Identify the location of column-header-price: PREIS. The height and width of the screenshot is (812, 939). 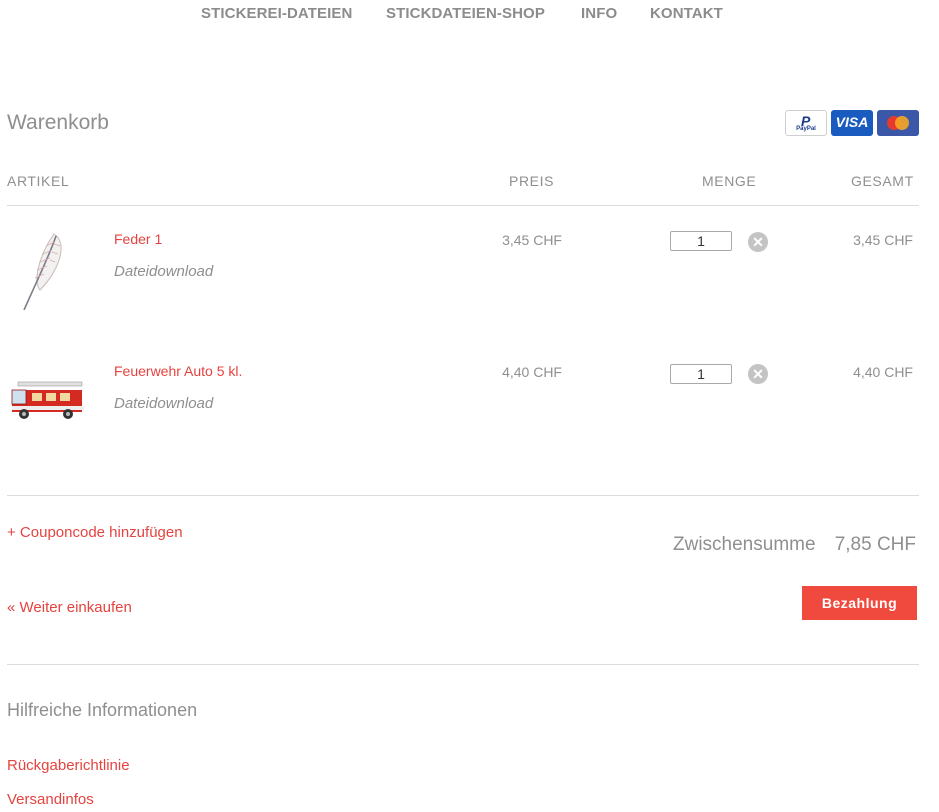
(532, 181).